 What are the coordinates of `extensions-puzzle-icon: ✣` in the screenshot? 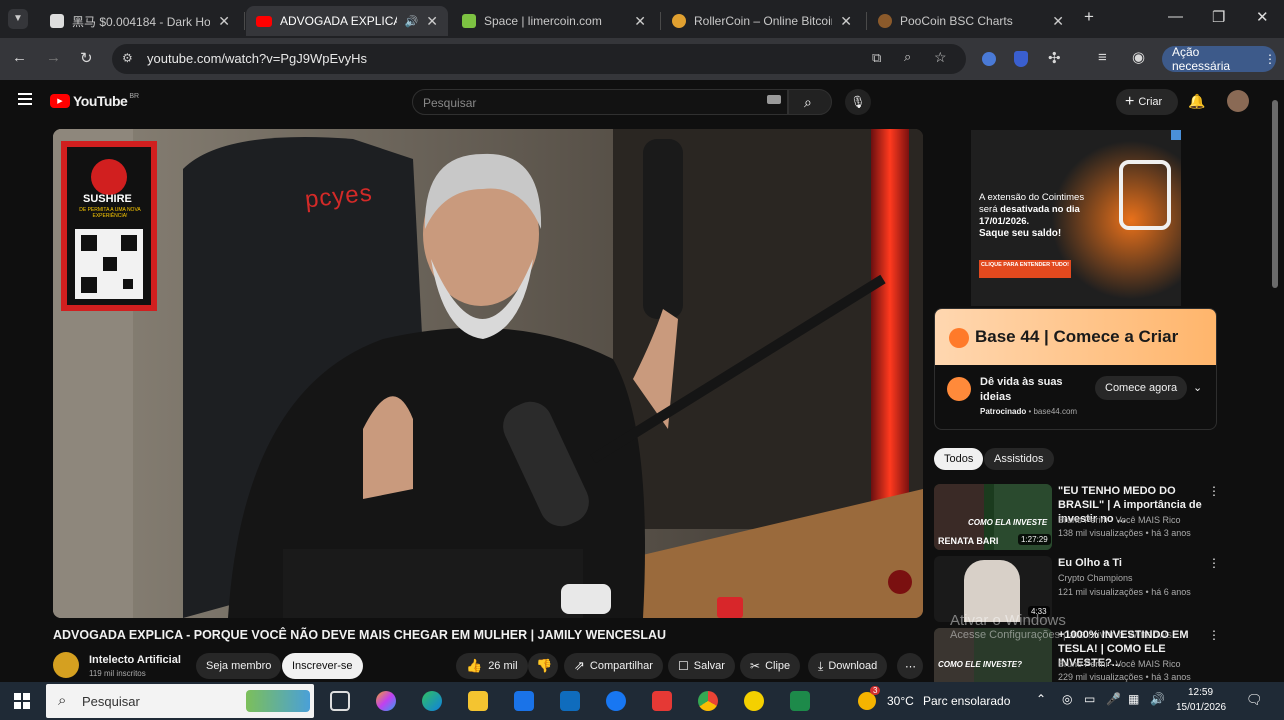 It's located at (1054, 58).